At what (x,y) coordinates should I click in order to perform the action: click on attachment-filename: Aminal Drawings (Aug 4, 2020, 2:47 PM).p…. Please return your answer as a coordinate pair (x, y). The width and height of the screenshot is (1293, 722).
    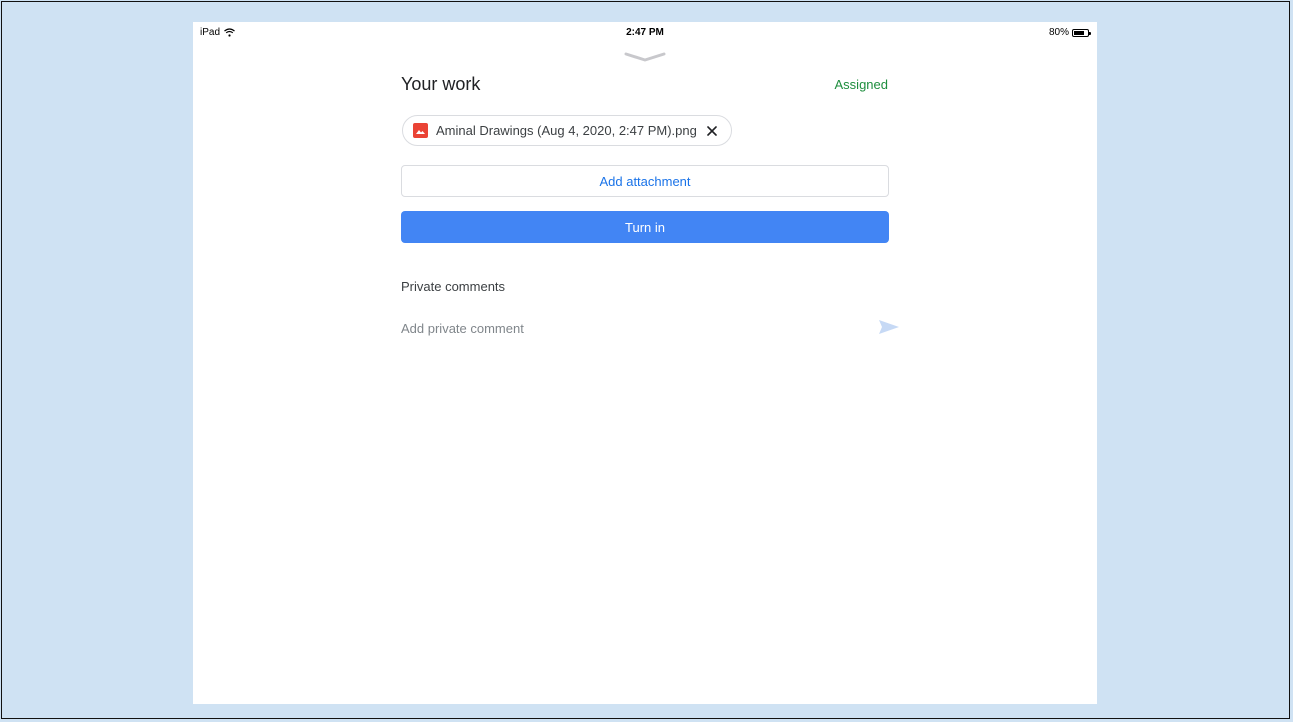
    Looking at the image, I should click on (566, 130).